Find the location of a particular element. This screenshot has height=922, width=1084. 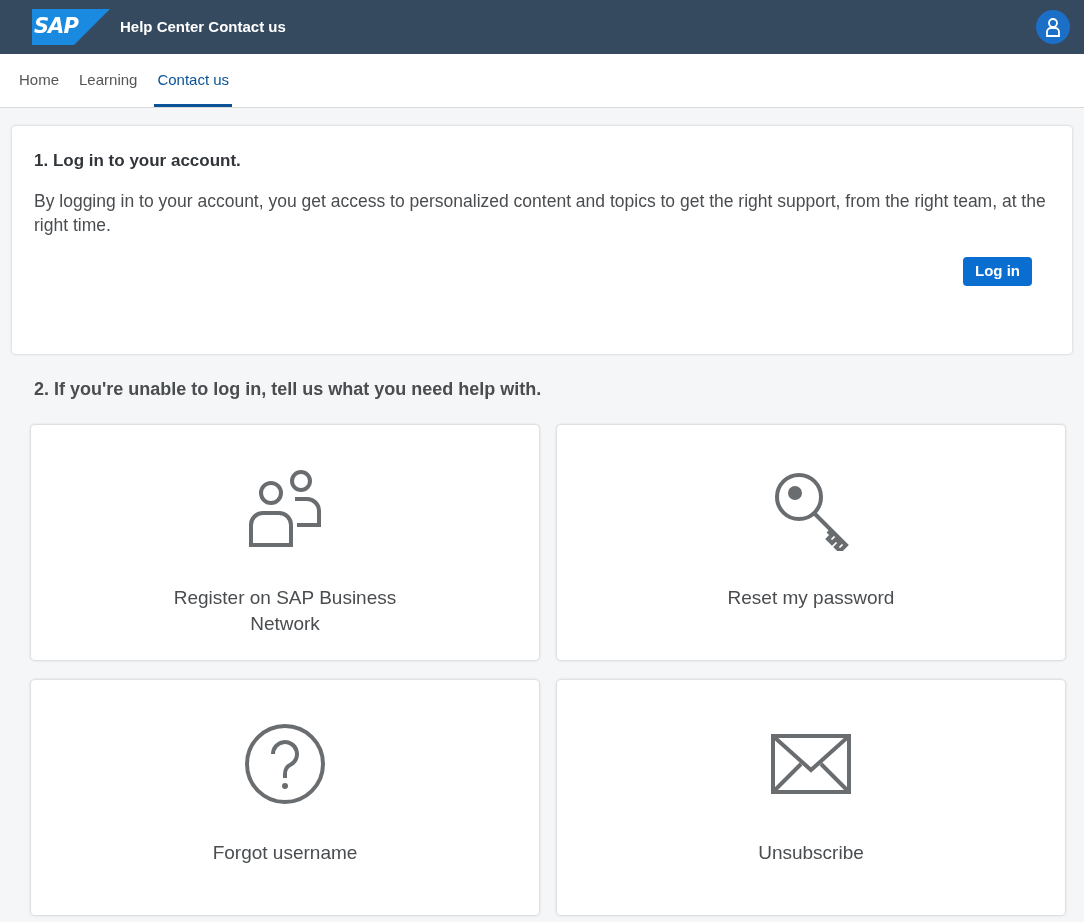

tile-label: Unsubscribe is located at coordinates (811, 853).